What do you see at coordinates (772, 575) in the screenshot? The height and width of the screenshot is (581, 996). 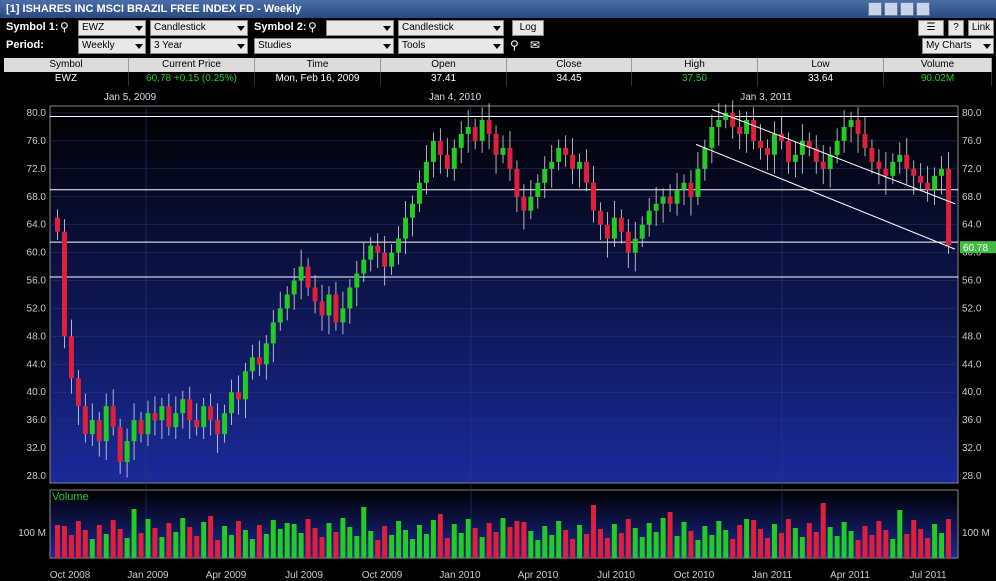 I see `x-axis-label: Jan 2011` at bounding box center [772, 575].